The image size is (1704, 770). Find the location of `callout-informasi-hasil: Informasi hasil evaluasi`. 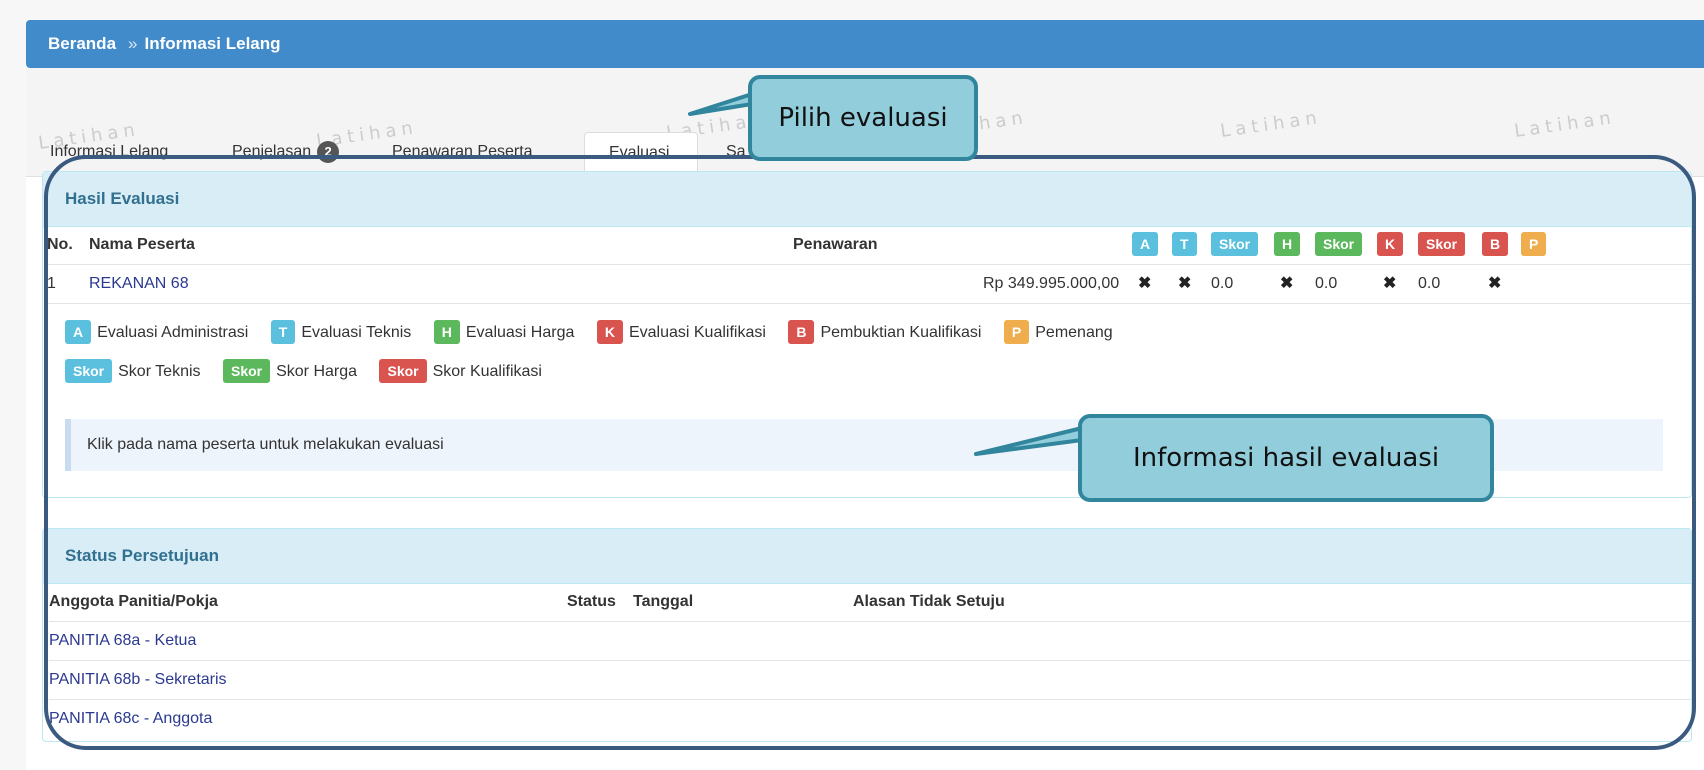

callout-informasi-hasil: Informasi hasil evaluasi is located at coordinates (1286, 458).